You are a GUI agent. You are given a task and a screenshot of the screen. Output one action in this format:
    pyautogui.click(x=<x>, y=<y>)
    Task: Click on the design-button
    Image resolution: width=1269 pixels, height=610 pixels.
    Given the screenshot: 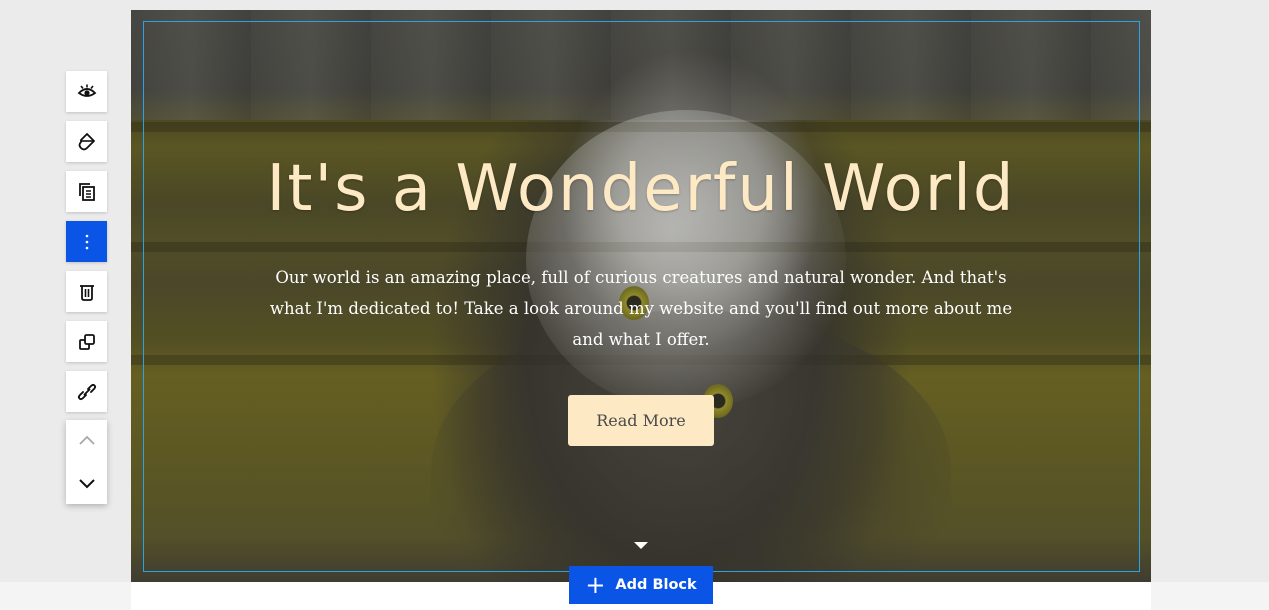 What is the action you would take?
    pyautogui.click(x=86, y=141)
    